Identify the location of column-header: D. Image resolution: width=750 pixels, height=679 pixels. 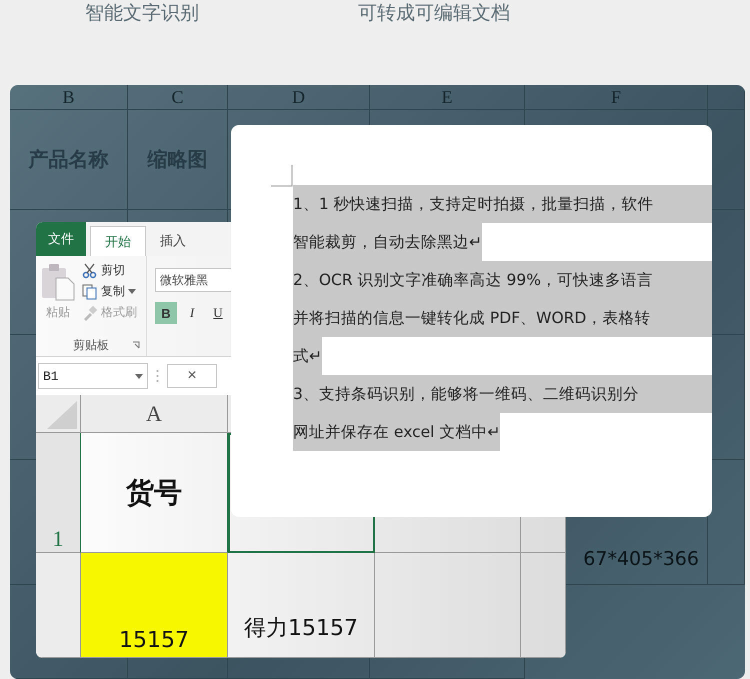
(299, 97).